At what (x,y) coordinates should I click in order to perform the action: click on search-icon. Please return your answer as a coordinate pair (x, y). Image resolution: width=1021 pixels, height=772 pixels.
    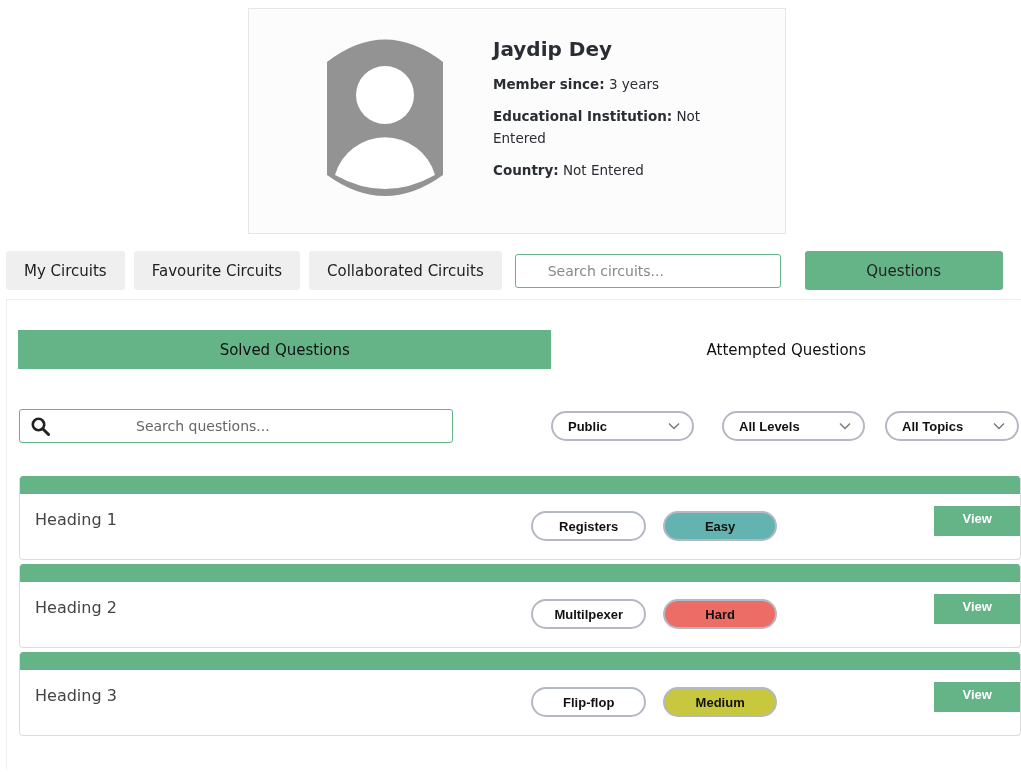
    Looking at the image, I should click on (40, 426).